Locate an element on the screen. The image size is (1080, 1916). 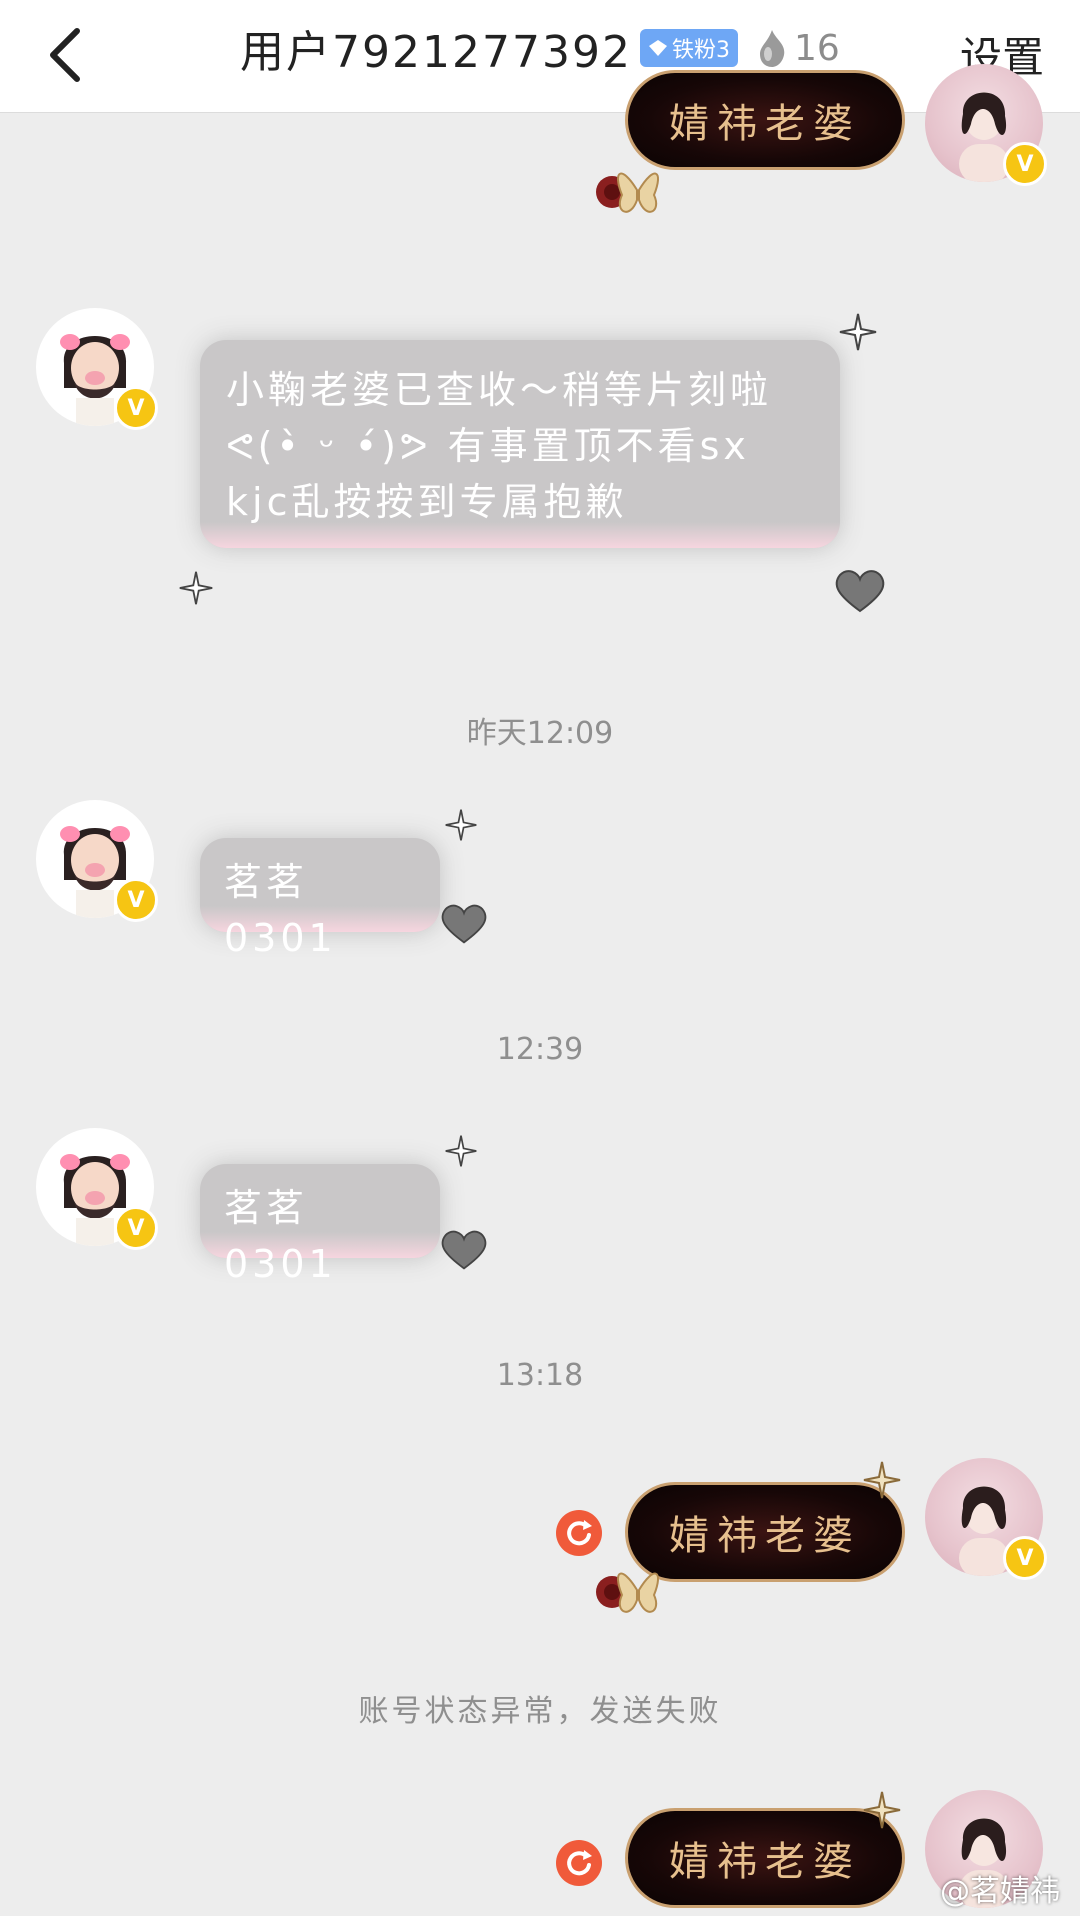
top-bar: 用户7921277392 铁粉3 16 设置 is located at coordinates (540, 56).